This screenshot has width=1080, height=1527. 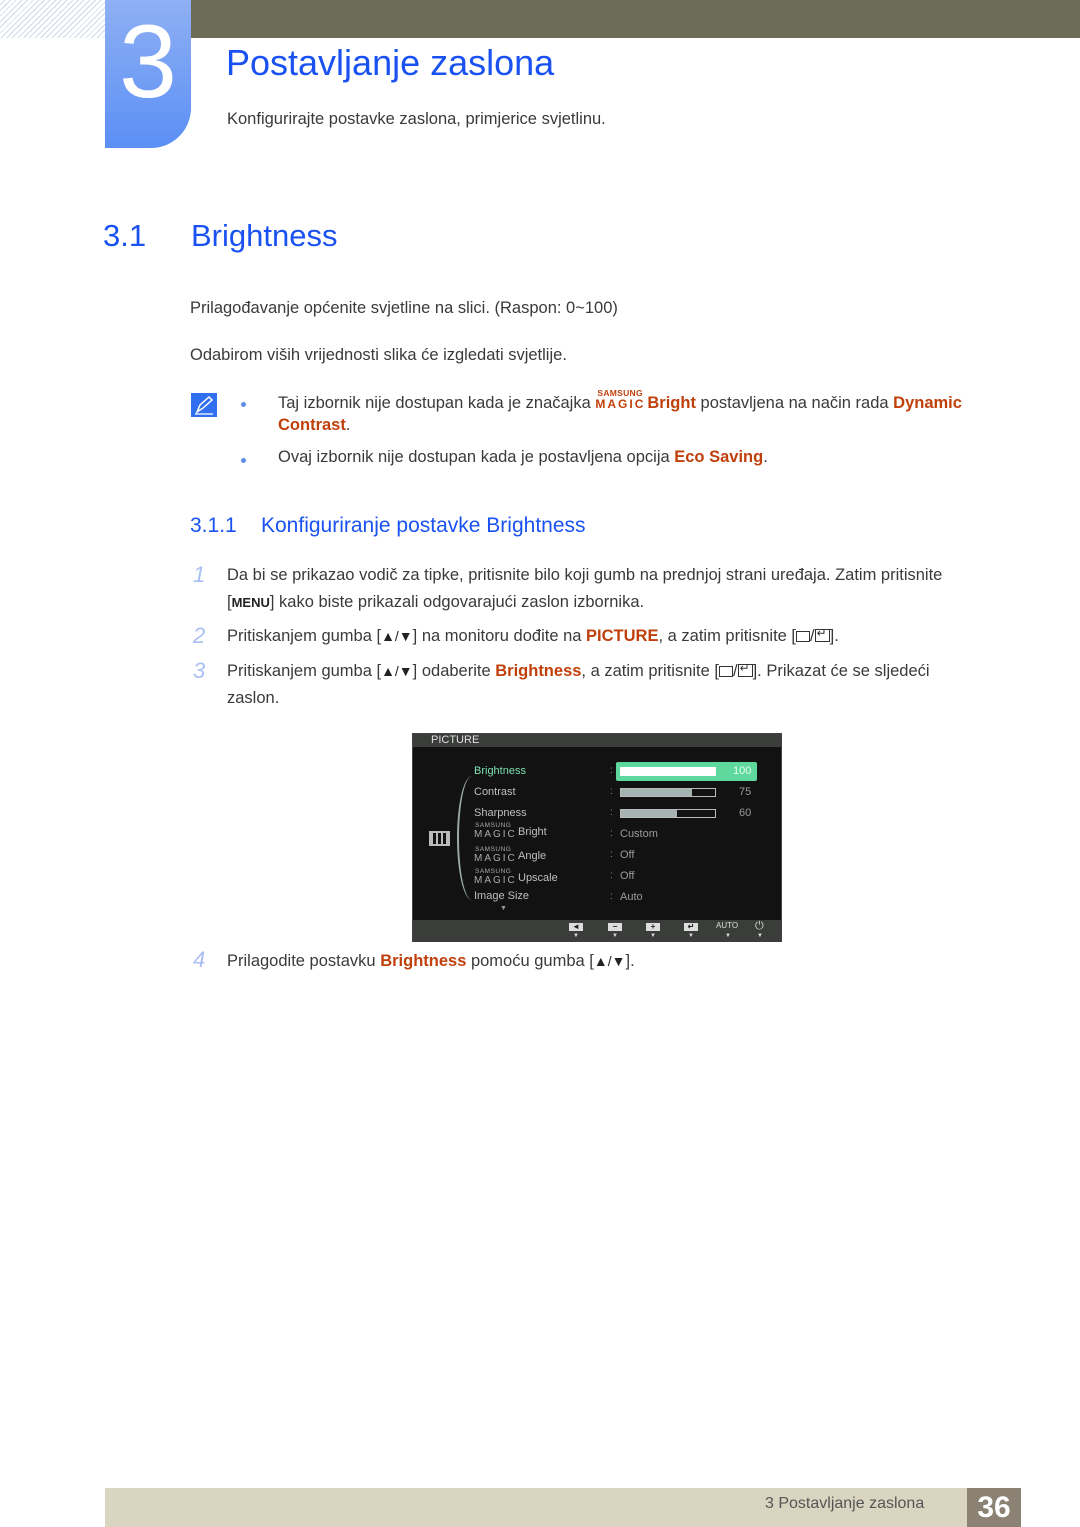 I want to click on scroll-down-icon: ▼, so click(x=503, y=908).